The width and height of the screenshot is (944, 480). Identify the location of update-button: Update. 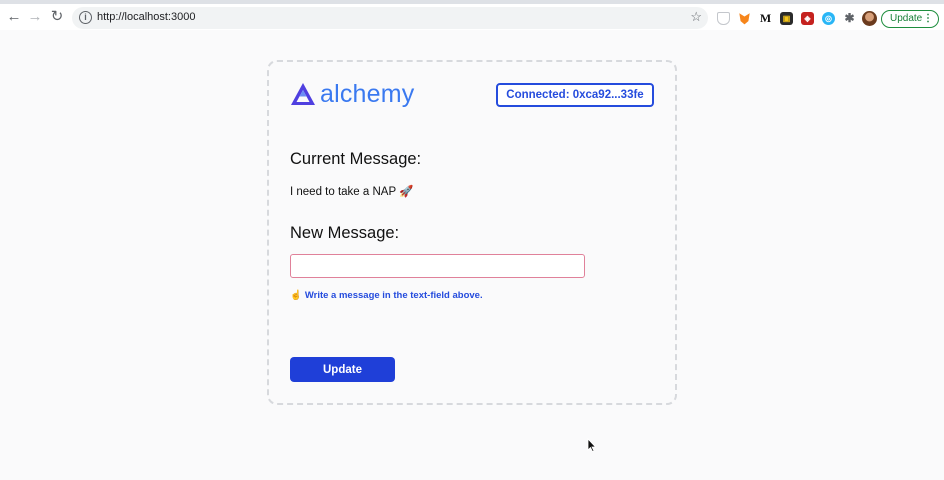
(342, 369).